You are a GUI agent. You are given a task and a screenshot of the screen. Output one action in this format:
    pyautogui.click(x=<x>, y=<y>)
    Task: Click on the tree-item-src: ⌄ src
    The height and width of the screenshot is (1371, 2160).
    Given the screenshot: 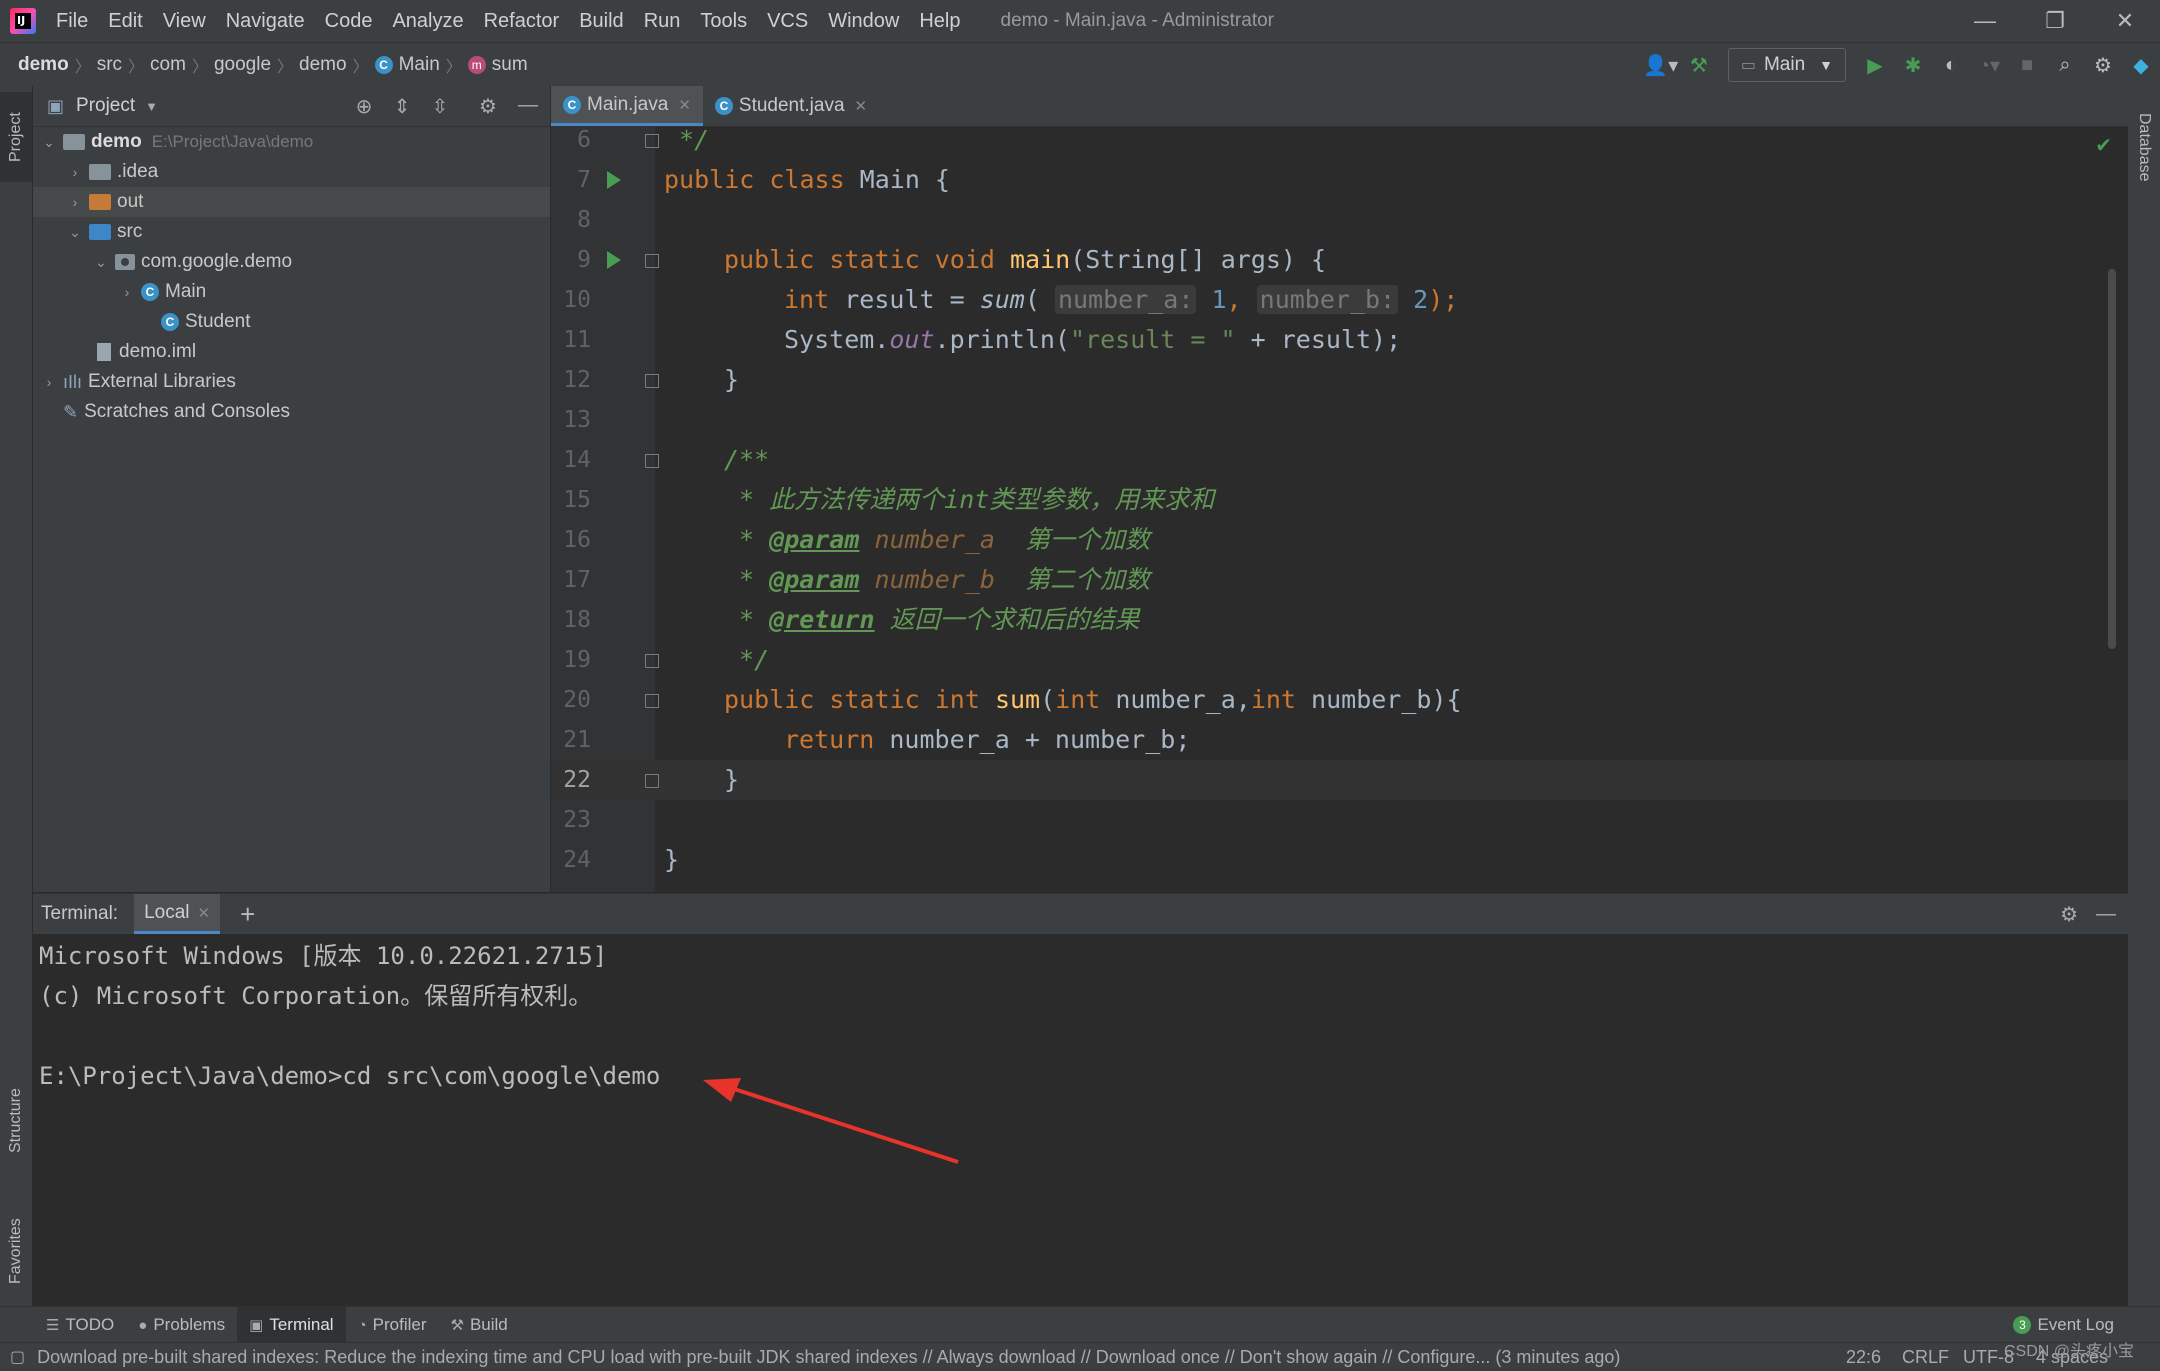 What is the action you would take?
    pyautogui.click(x=291, y=232)
    